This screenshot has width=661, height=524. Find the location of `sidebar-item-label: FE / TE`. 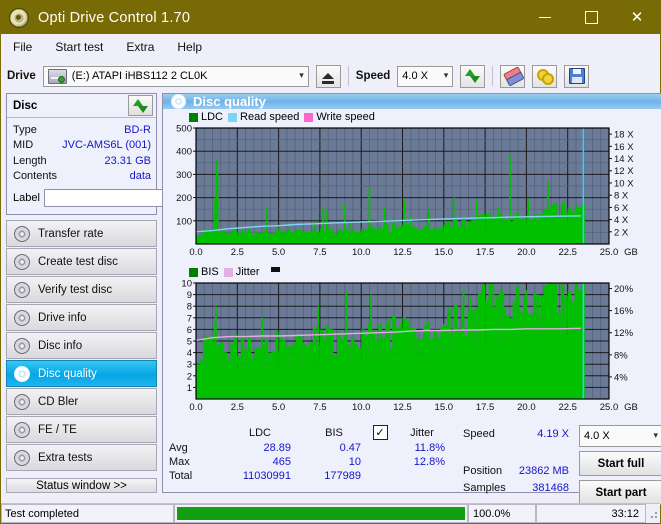

sidebar-item-label: FE / TE is located at coordinates (57, 429).